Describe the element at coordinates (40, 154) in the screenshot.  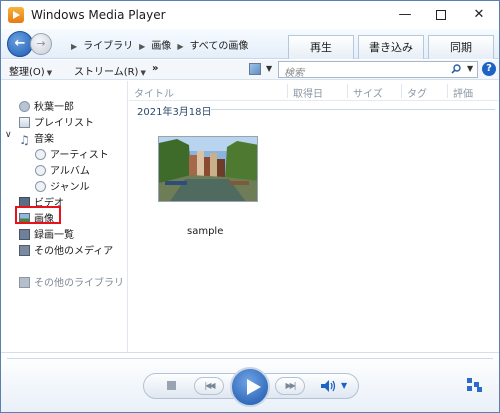
I see `artist-icon` at that location.